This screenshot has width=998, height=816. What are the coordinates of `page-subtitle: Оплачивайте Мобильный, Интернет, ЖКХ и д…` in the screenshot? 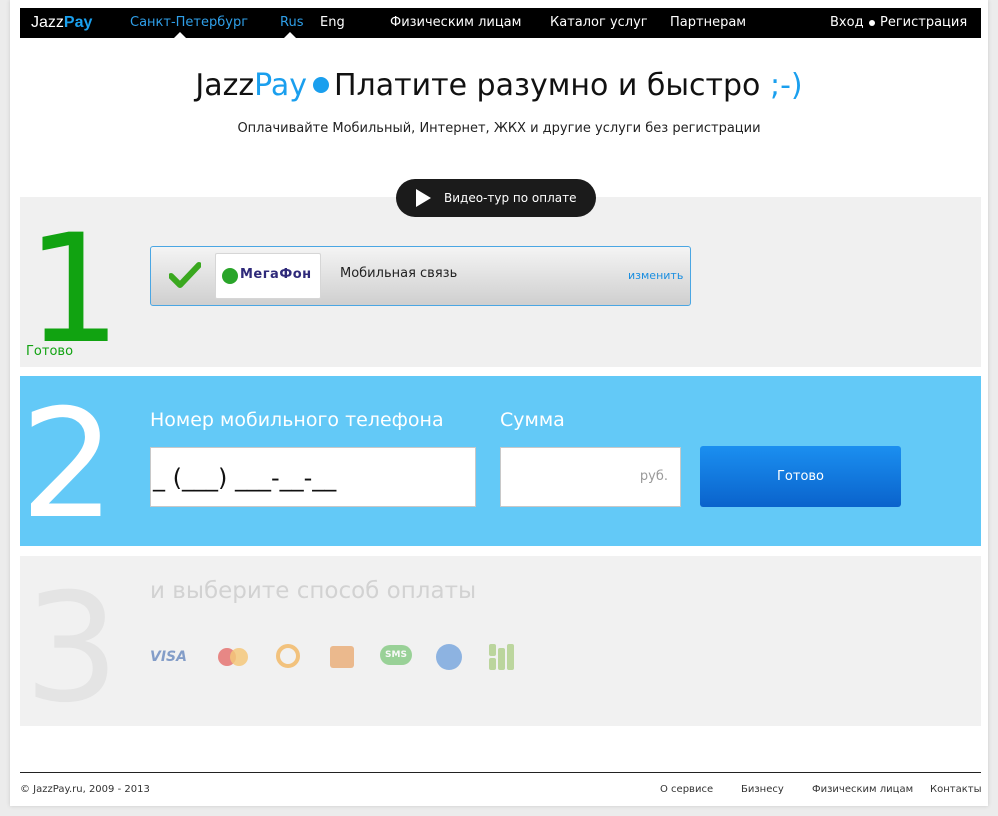 It's located at (499, 128).